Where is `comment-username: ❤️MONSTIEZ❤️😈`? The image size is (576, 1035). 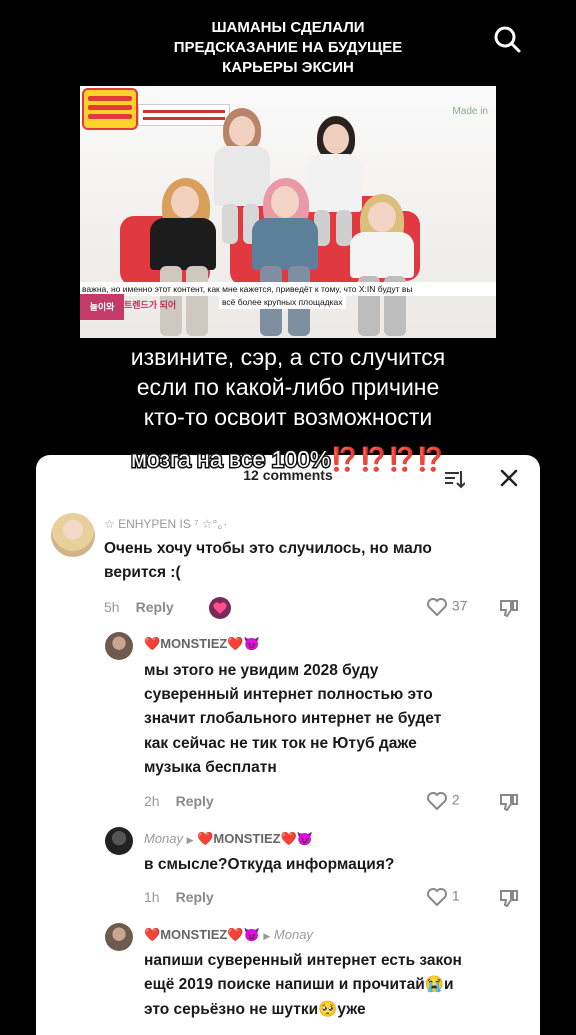 comment-username: ❤️MONSTIEZ❤️😈 is located at coordinates (202, 644).